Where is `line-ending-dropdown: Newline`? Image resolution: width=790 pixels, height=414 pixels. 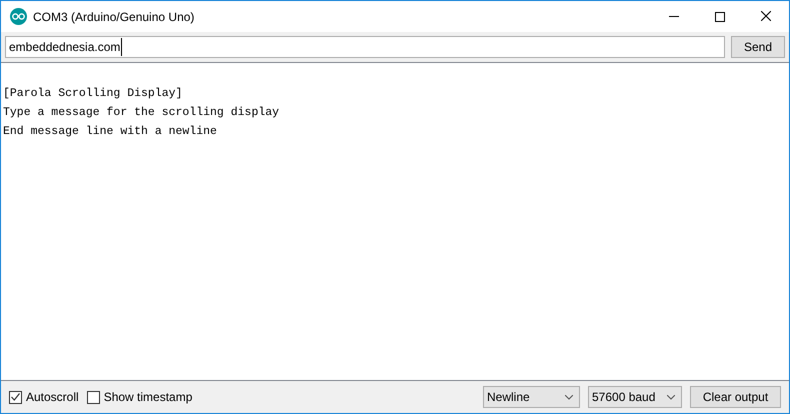
line-ending-dropdown: Newline is located at coordinates (531, 397).